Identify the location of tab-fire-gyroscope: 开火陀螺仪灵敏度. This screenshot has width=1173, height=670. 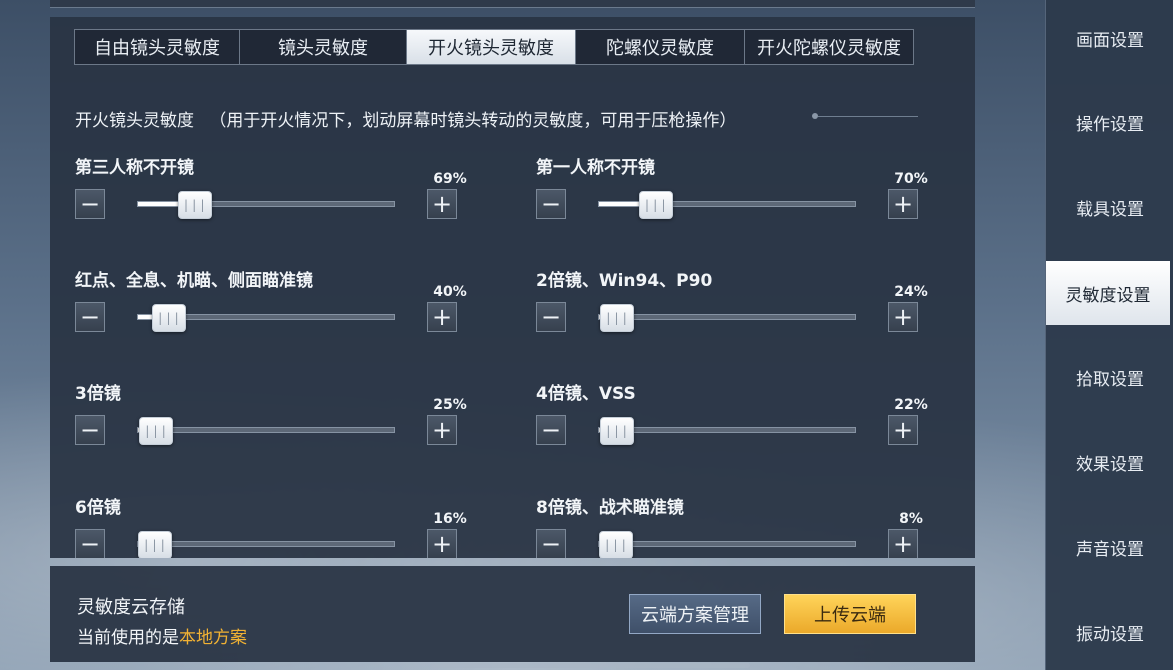
(829, 47).